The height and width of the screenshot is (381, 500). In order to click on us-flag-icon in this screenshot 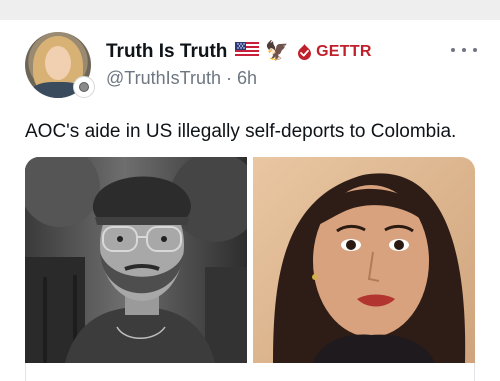, I will do `click(247, 52)`.